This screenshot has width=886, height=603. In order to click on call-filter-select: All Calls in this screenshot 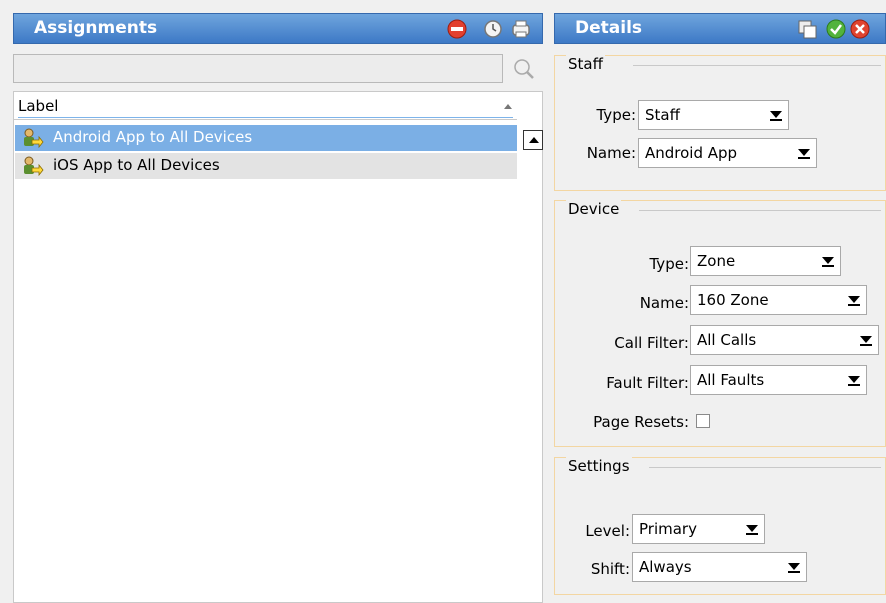, I will do `click(784, 340)`.